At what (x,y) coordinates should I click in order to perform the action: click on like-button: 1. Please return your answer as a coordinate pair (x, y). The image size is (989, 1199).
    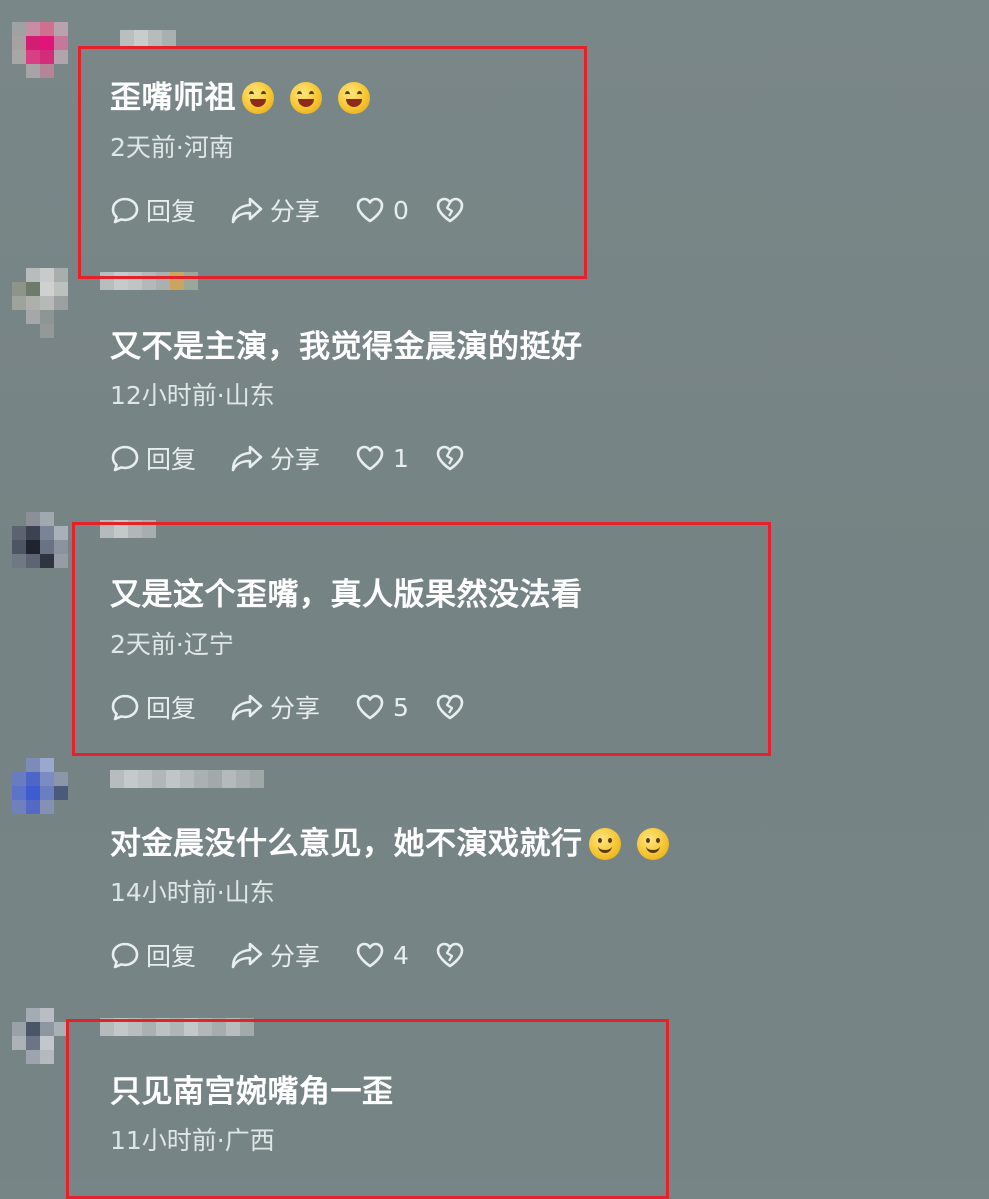
    Looking at the image, I should click on (395, 458).